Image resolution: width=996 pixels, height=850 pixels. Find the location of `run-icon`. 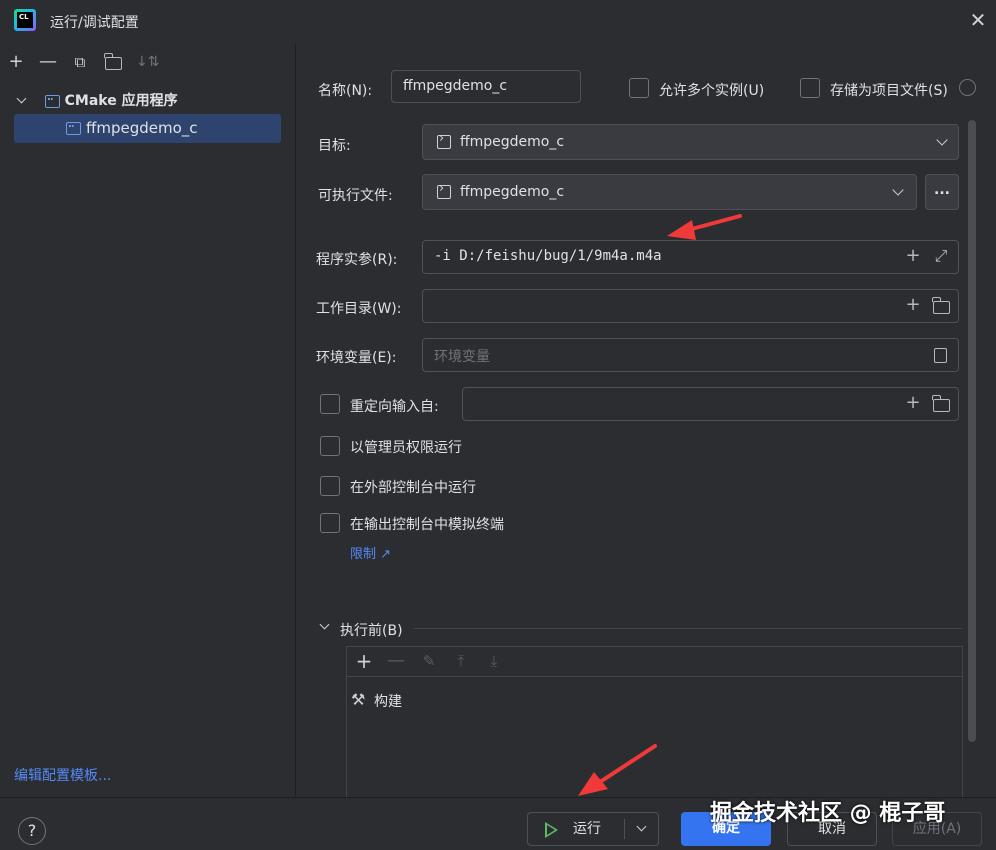

run-icon is located at coordinates (552, 830).